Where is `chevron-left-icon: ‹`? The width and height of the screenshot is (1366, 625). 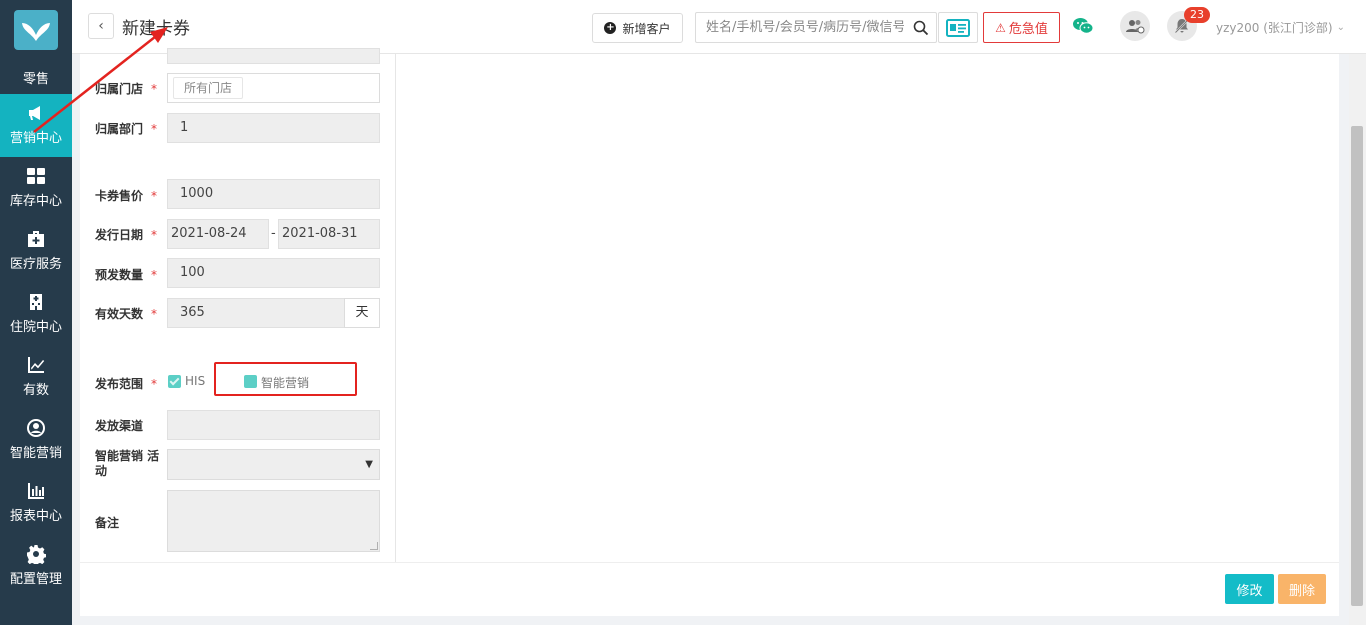 chevron-left-icon: ‹ is located at coordinates (101, 26).